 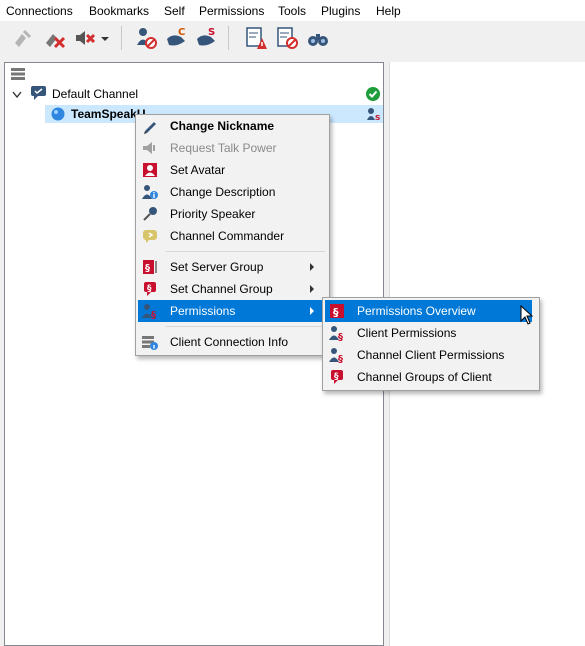 I want to click on menu-self: Self, so click(x=174, y=11).